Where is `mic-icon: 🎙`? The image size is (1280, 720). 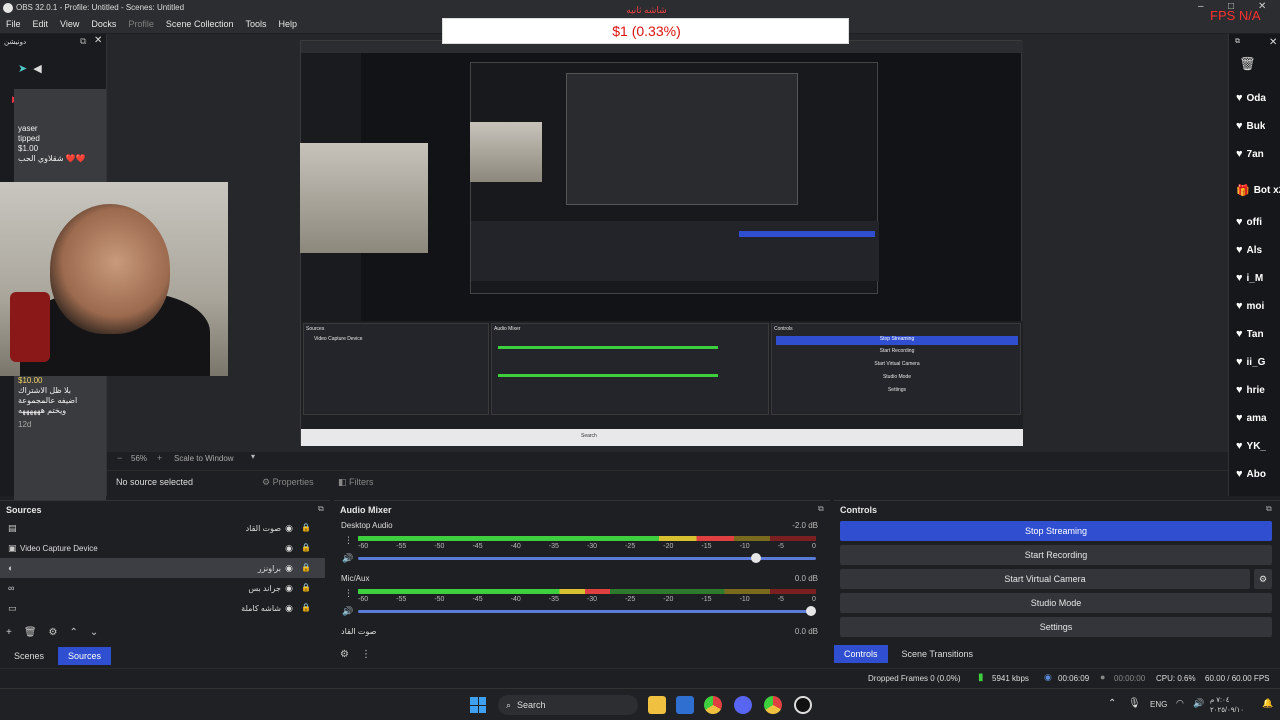 mic-icon: 🎙 is located at coordinates (1134, 703).